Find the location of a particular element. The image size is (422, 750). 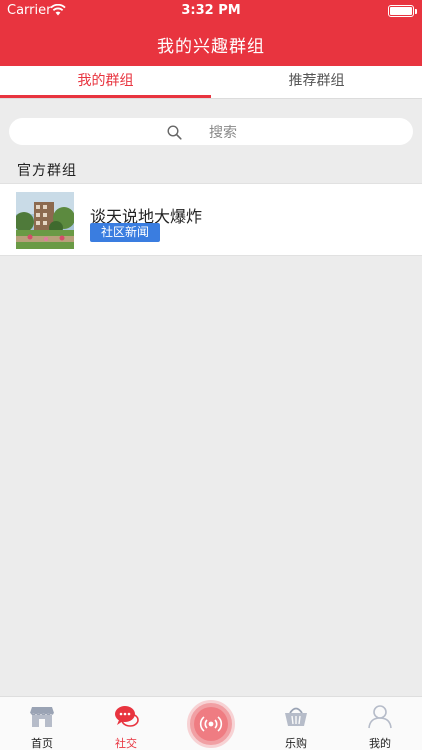

clock: 3:32 PM is located at coordinates (211, 10).